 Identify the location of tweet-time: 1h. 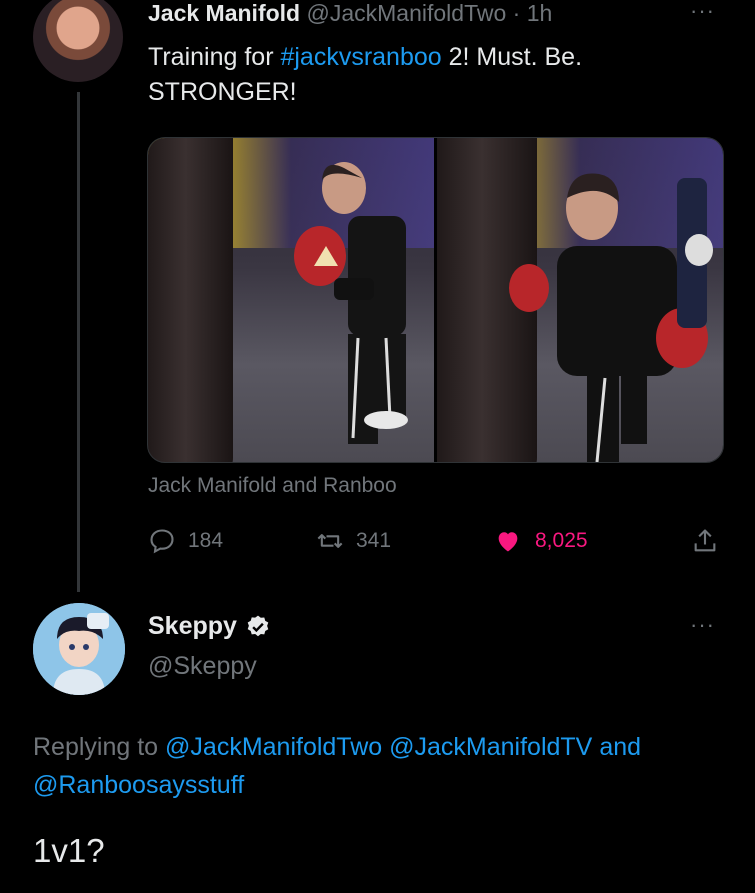
(540, 13).